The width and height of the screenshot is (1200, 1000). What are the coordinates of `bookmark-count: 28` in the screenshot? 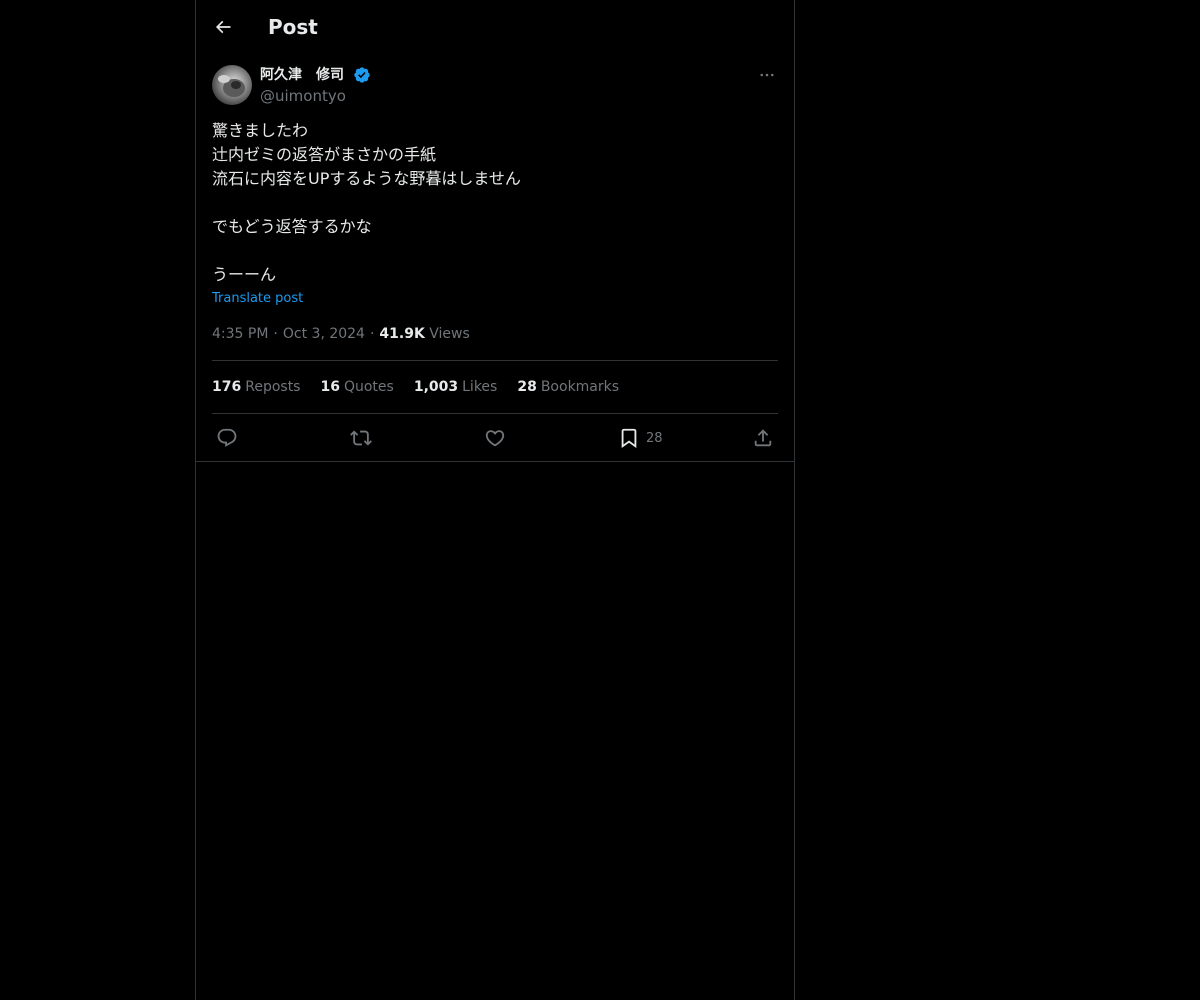 It's located at (654, 438).